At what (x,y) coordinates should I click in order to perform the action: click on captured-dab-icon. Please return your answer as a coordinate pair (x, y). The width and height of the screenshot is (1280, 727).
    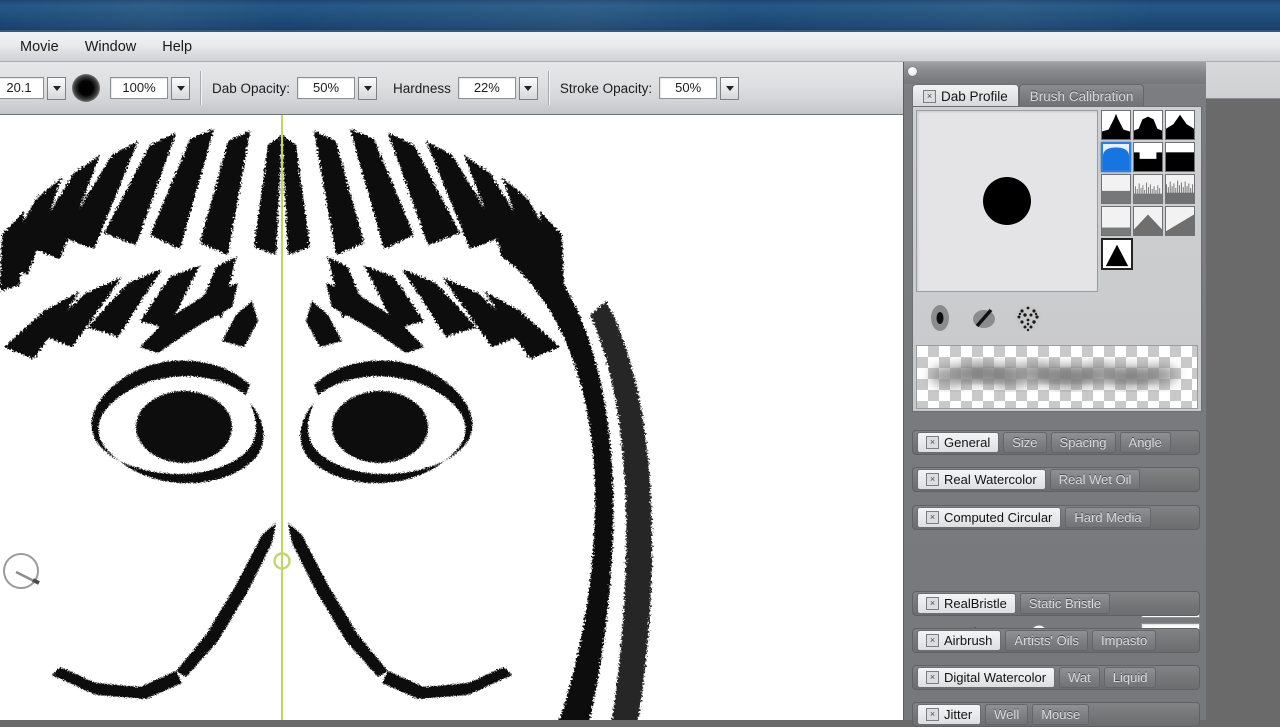
    Looking at the image, I should click on (984, 318).